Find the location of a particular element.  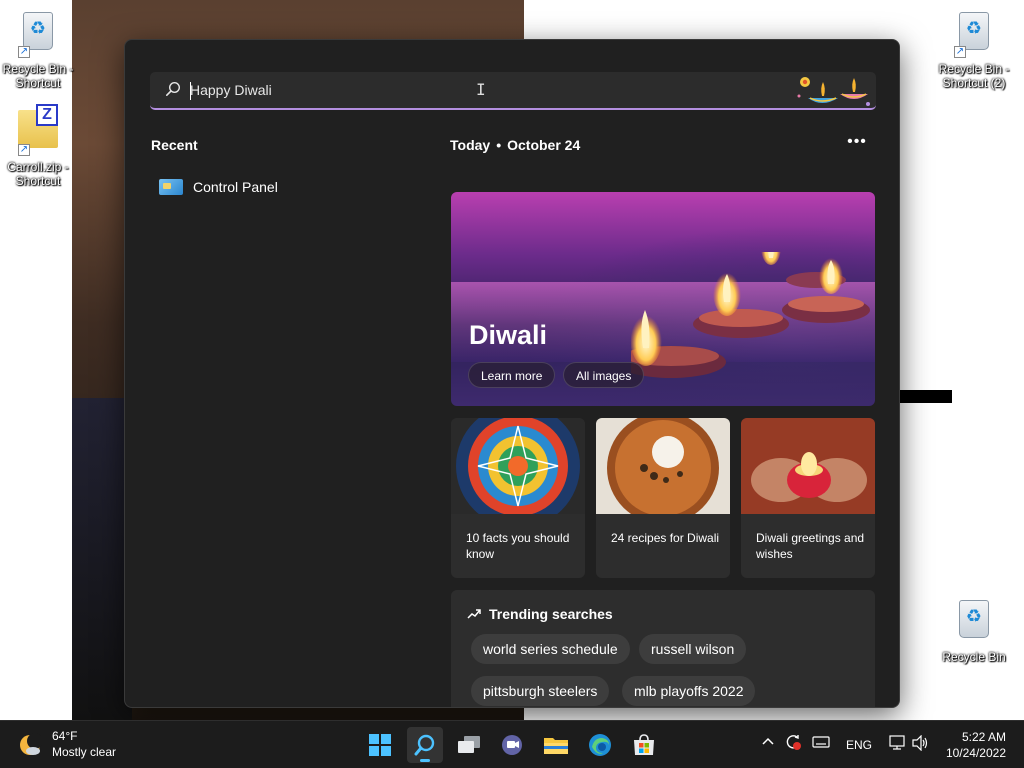

search-box: I is located at coordinates (513, 91).